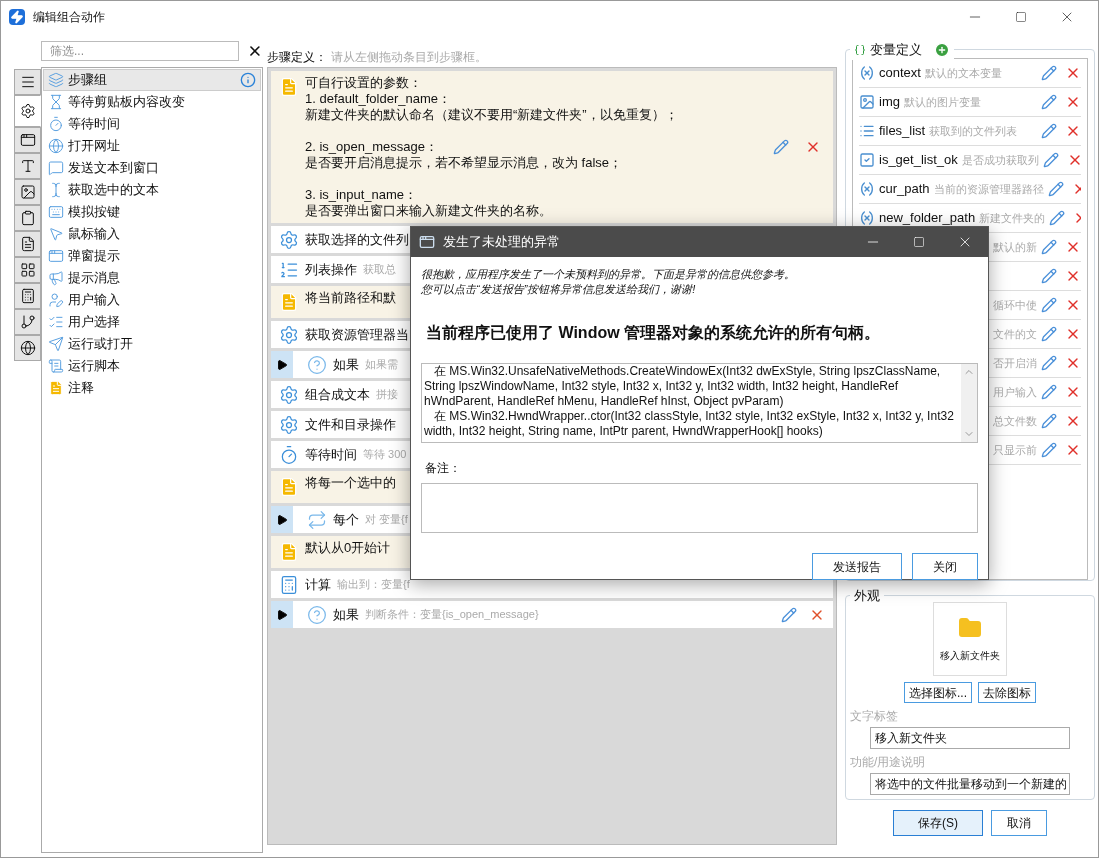  What do you see at coordinates (152, 278) in the screenshot?
I see `toolbox-item: 提示消息` at bounding box center [152, 278].